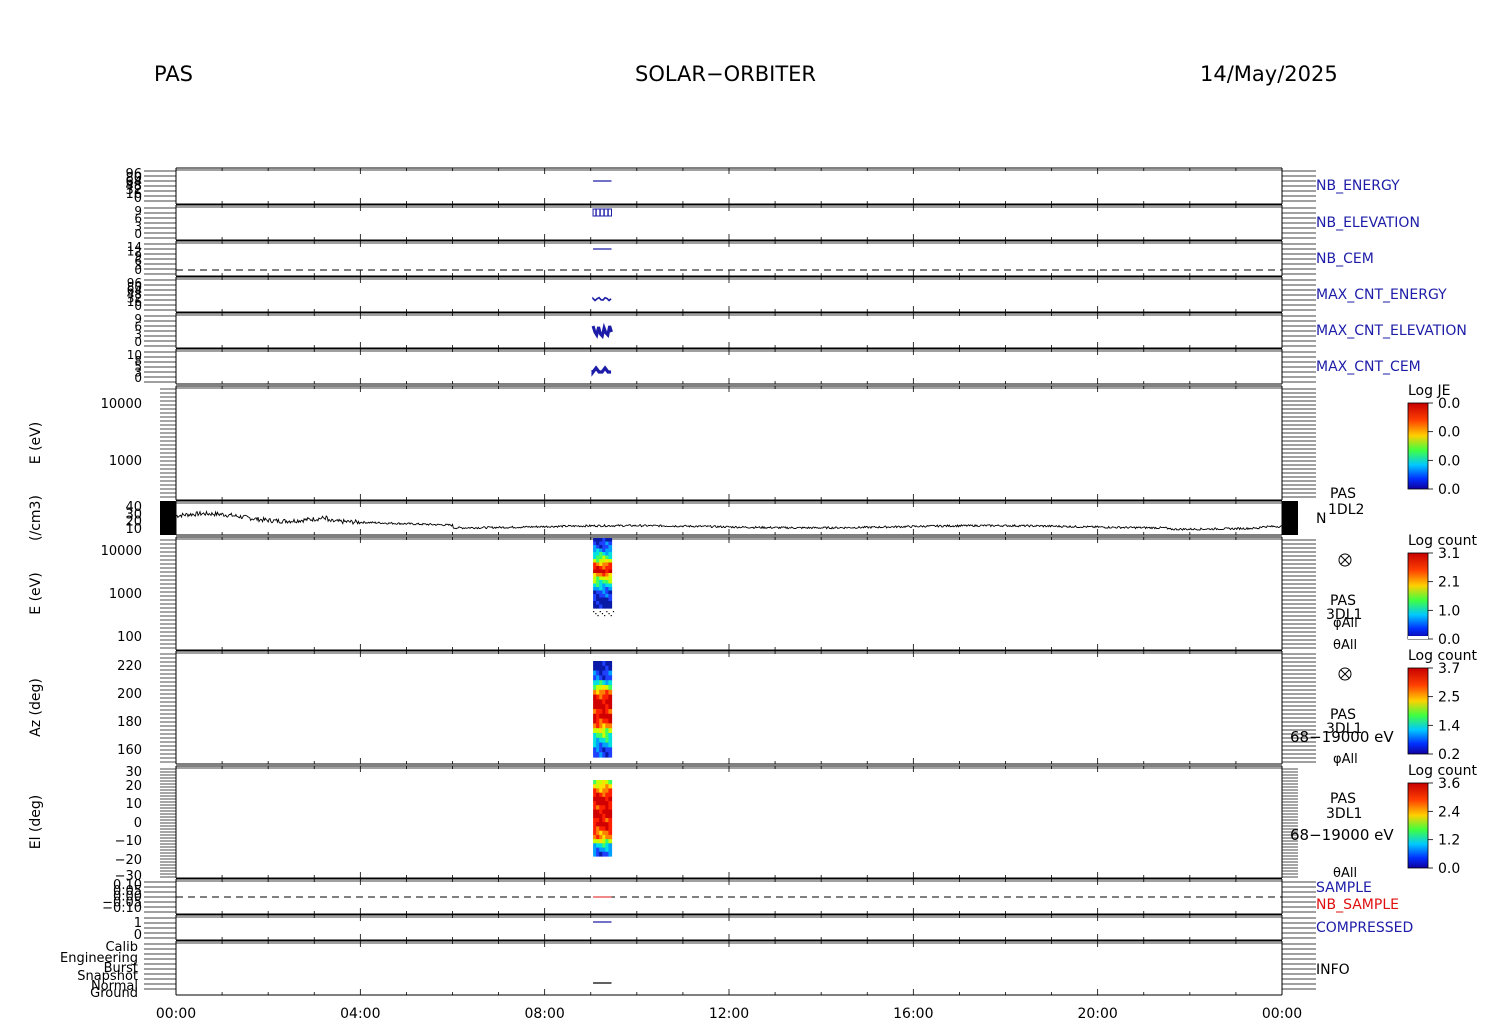 Image resolution: width=1512 pixels, height=1020 pixels. I want to click on e_1dl2-colorbar, so click(1418, 446).